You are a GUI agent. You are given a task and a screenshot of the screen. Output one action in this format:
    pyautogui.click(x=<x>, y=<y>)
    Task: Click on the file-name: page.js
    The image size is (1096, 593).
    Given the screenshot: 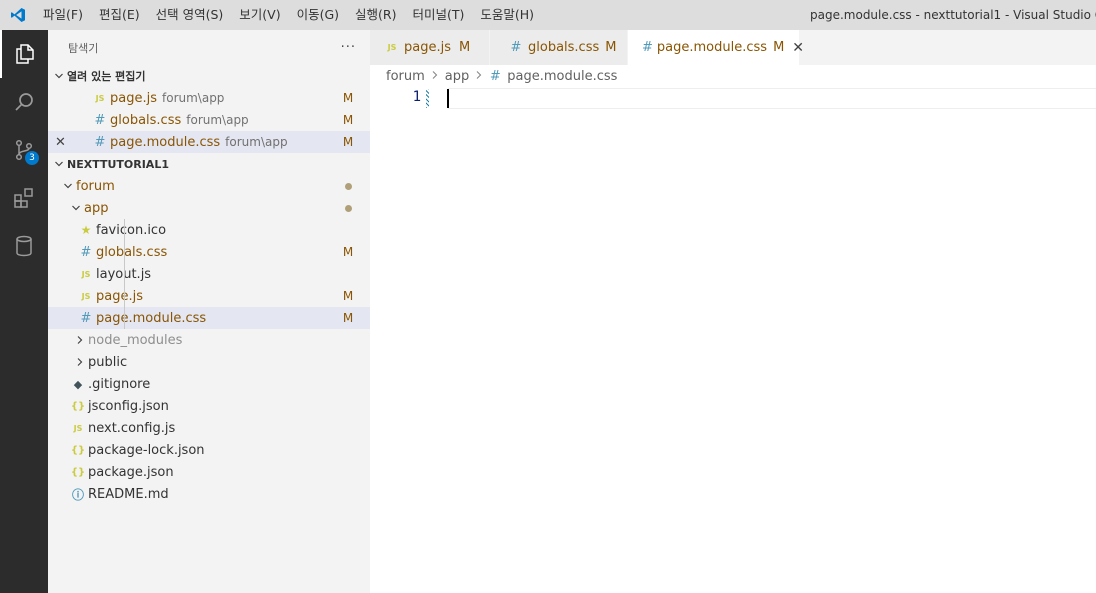 What is the action you would take?
    pyautogui.click(x=119, y=296)
    